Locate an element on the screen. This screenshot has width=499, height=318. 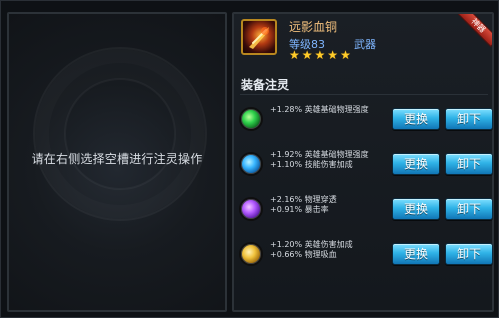
item-header: 远影血铜 等级83 武器 ★ ★ ★ ★ ★ 神器 is located at coordinates (363, 43).